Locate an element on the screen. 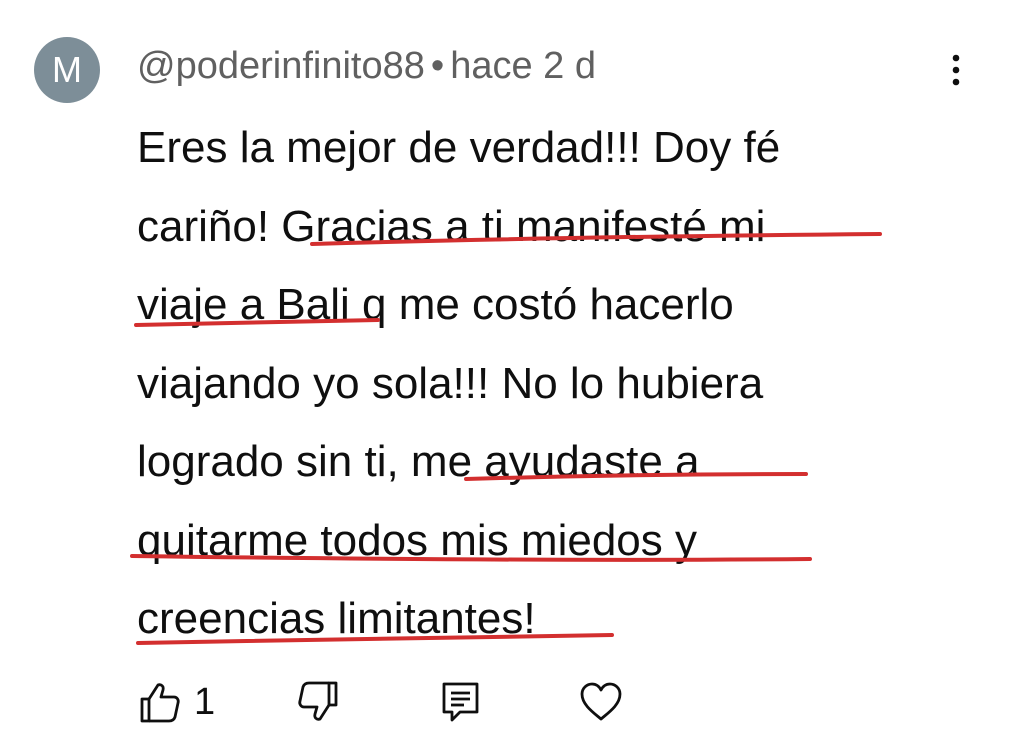 This screenshot has height=756, width=1024. like-button: 1 is located at coordinates (175, 702).